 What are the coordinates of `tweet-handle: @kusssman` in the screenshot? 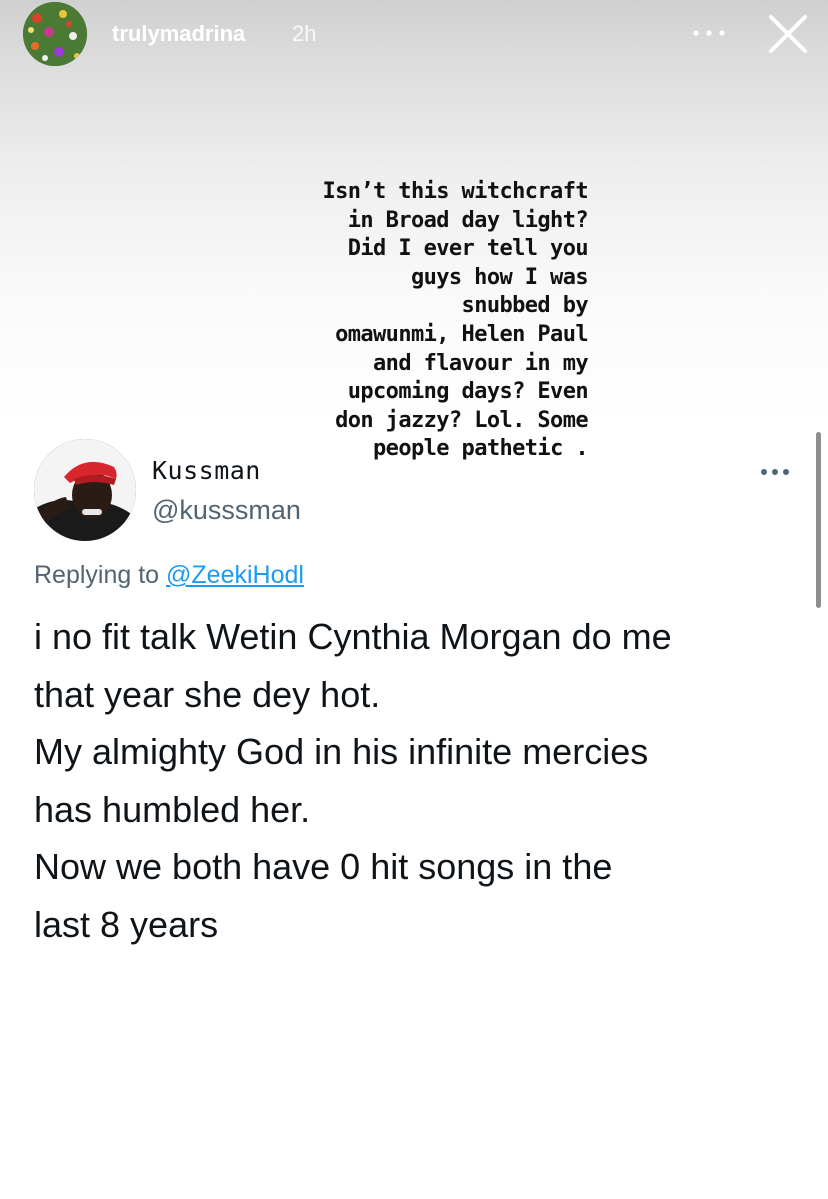 It's located at (226, 510).